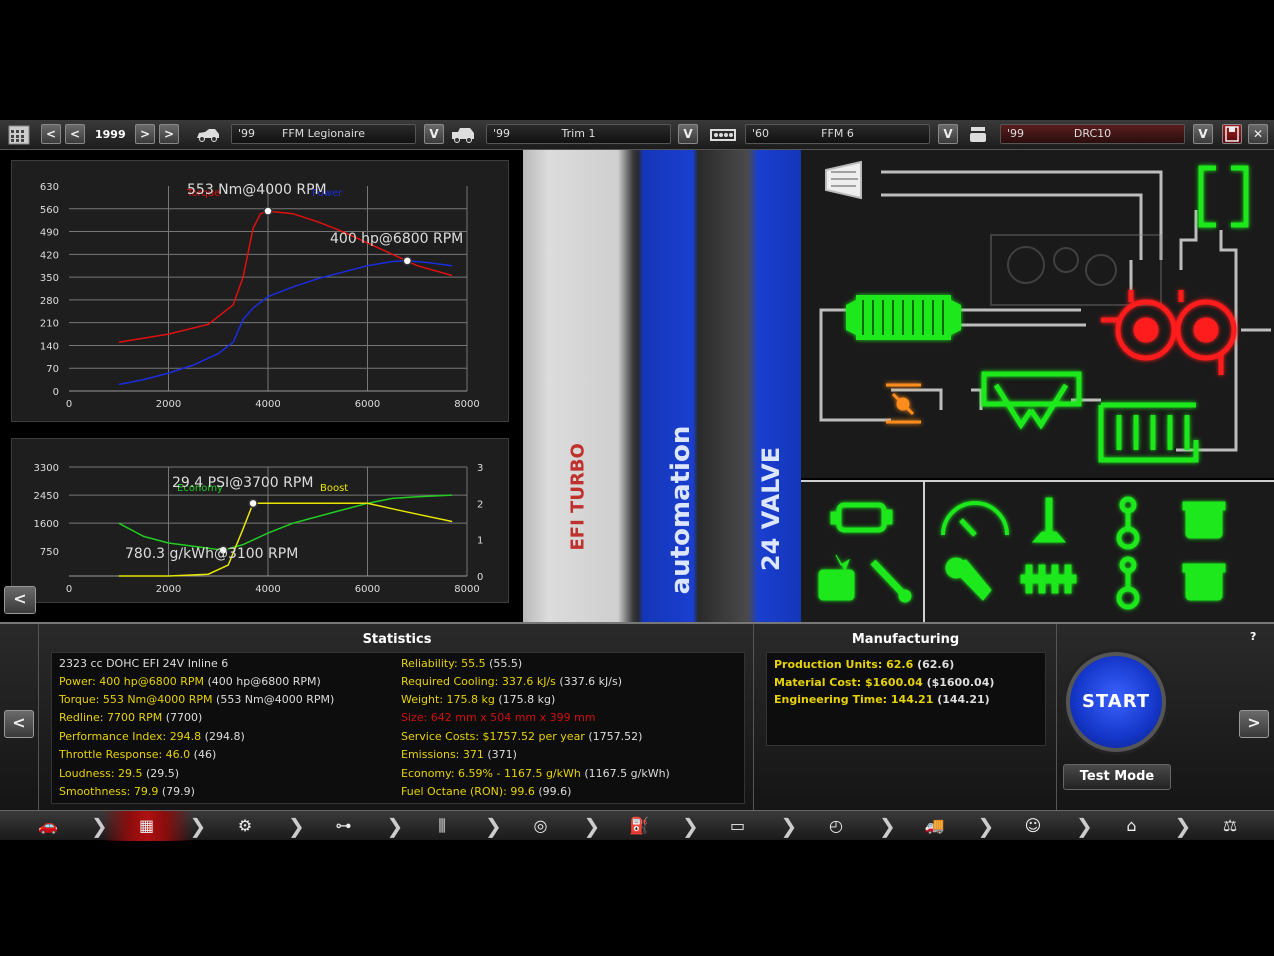  I want to click on manufacturing-panel: Manufacturing, so click(905, 717).